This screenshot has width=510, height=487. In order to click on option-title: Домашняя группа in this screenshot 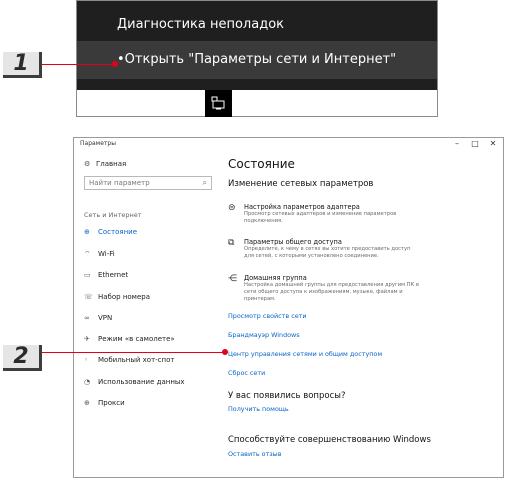, I will do `click(275, 278)`.